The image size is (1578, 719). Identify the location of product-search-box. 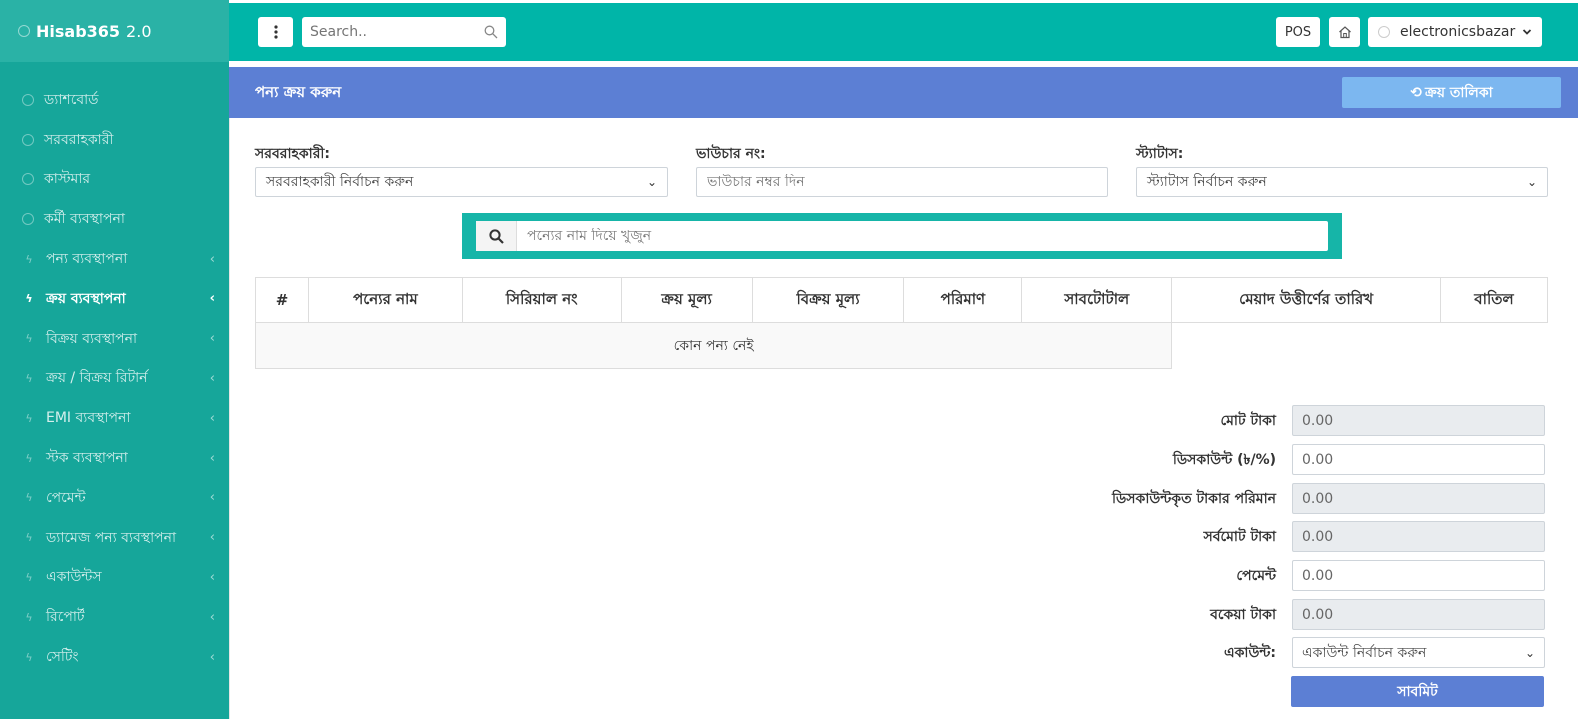
(902, 236).